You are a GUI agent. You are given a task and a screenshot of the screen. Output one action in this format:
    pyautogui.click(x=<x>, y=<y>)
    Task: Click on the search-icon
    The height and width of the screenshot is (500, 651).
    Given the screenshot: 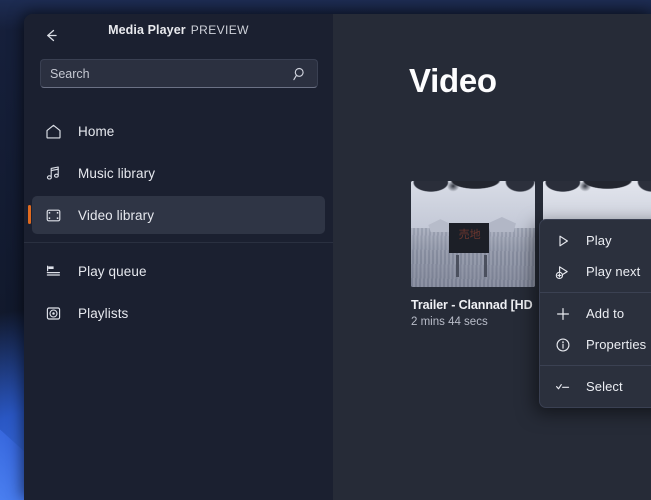 What is the action you would take?
    pyautogui.click(x=300, y=74)
    